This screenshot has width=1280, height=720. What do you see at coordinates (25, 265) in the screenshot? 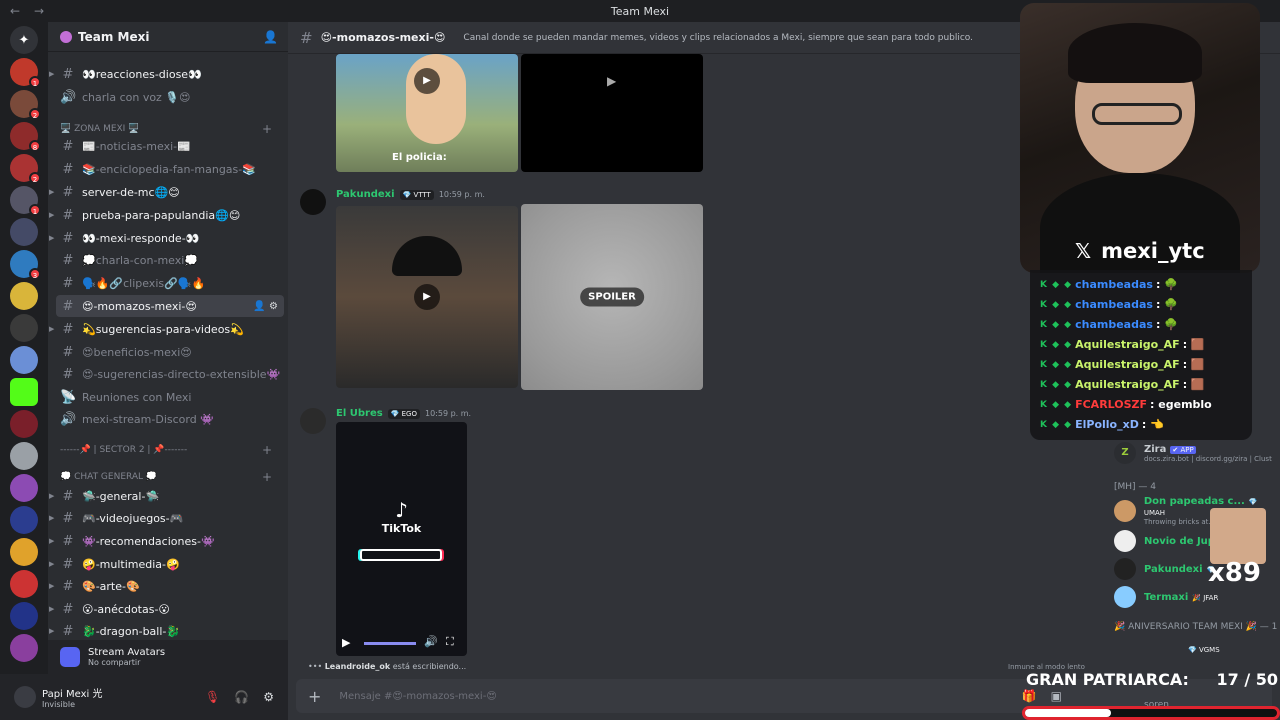
I see `server-icon: 3` at bounding box center [25, 265].